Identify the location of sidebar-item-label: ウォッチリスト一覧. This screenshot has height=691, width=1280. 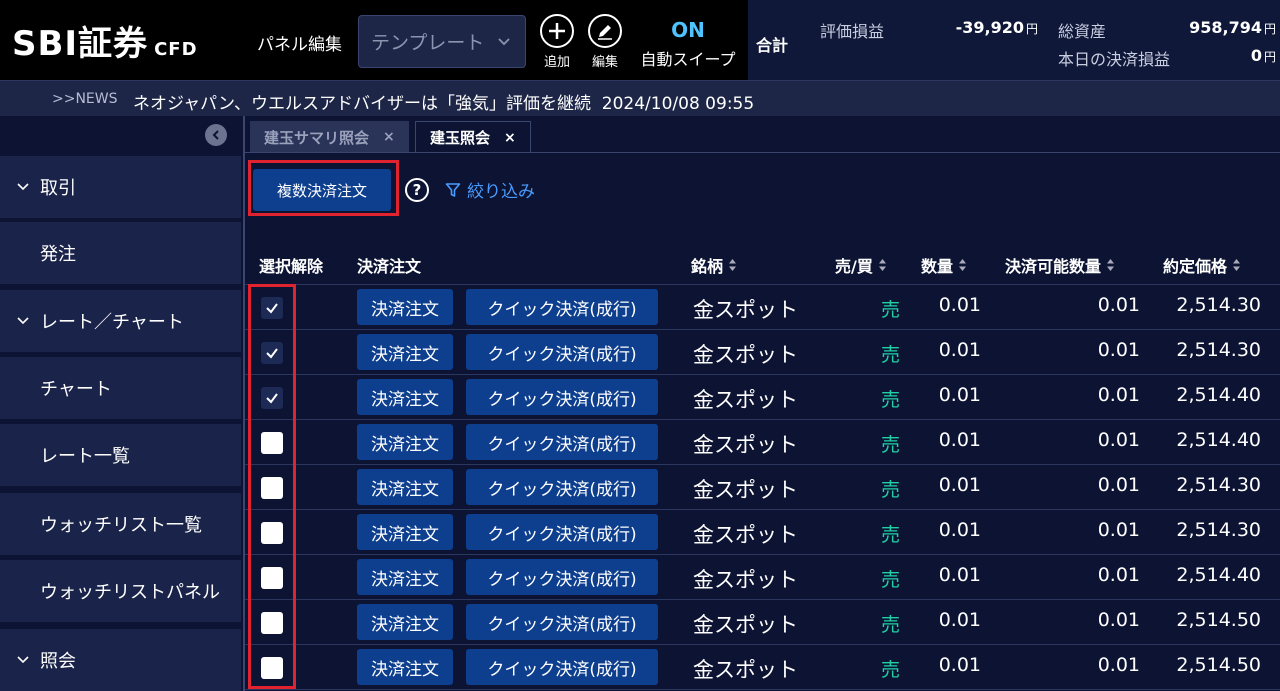
(121, 525).